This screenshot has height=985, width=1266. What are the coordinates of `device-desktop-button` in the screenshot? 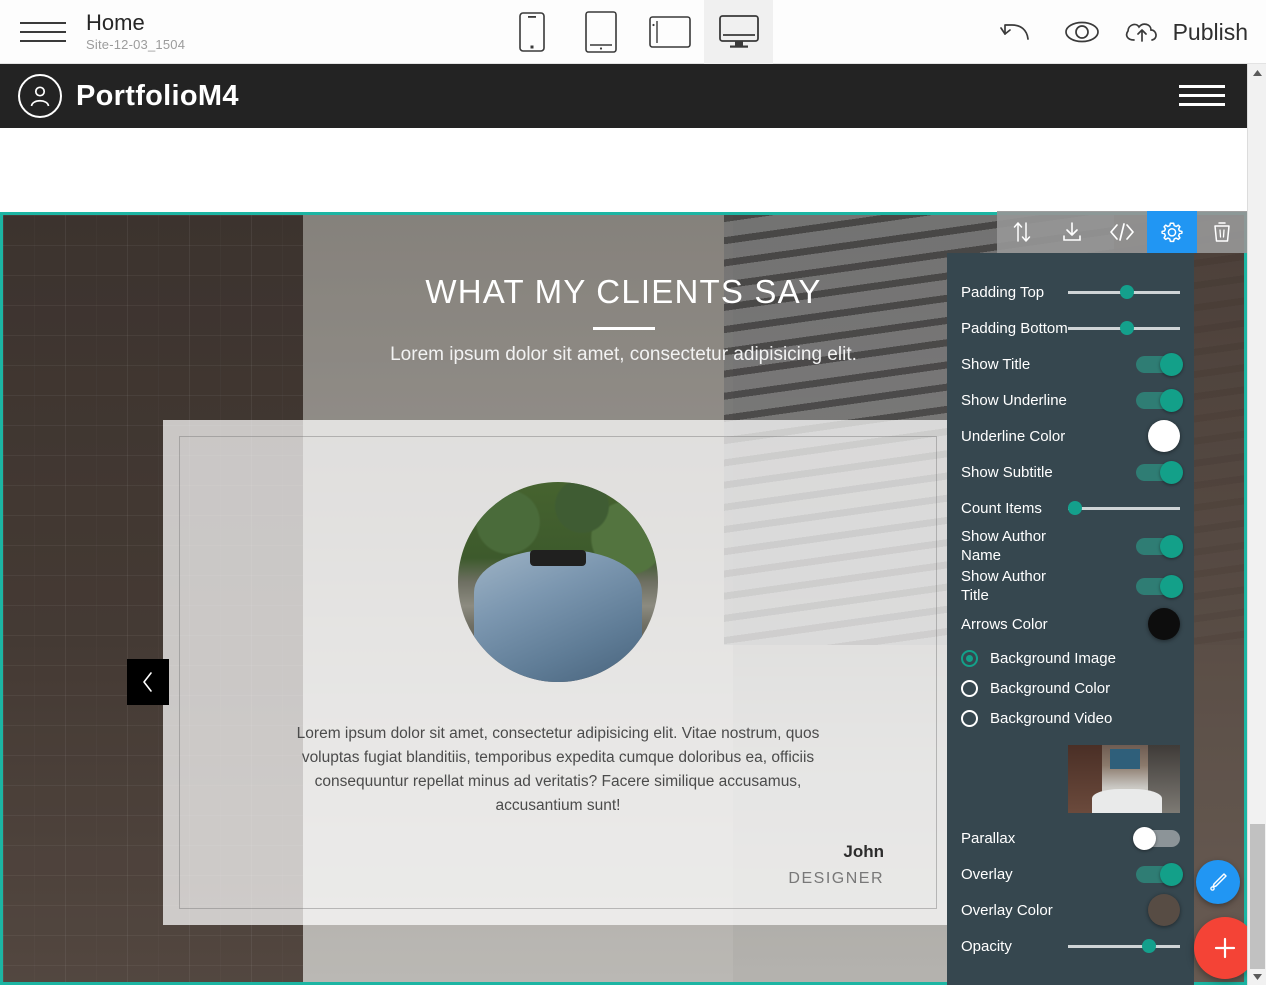 It's located at (738, 32).